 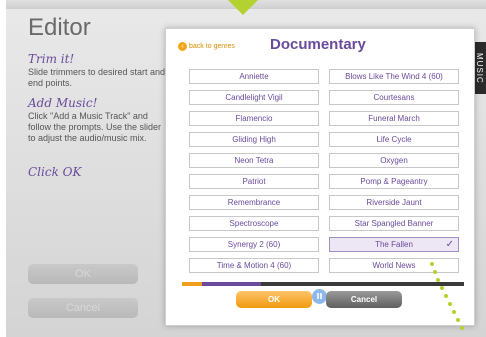 What do you see at coordinates (243, 7) in the screenshot?
I see `callout-pointer-arrow` at bounding box center [243, 7].